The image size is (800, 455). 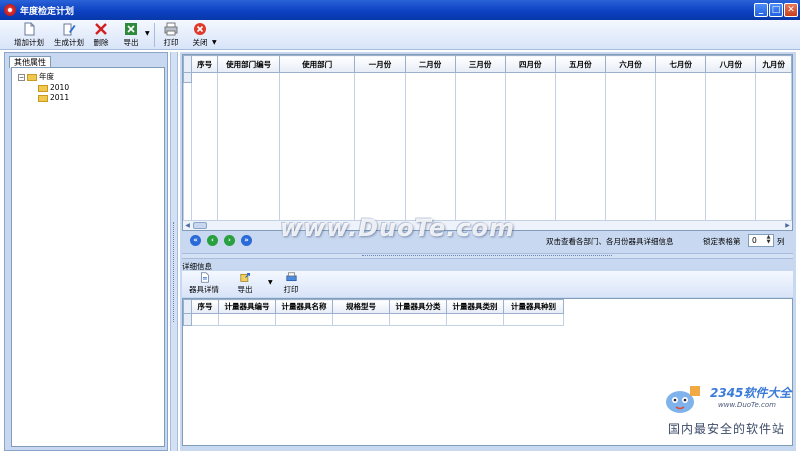 I want to click on last-record-icon: », so click(x=246, y=240).